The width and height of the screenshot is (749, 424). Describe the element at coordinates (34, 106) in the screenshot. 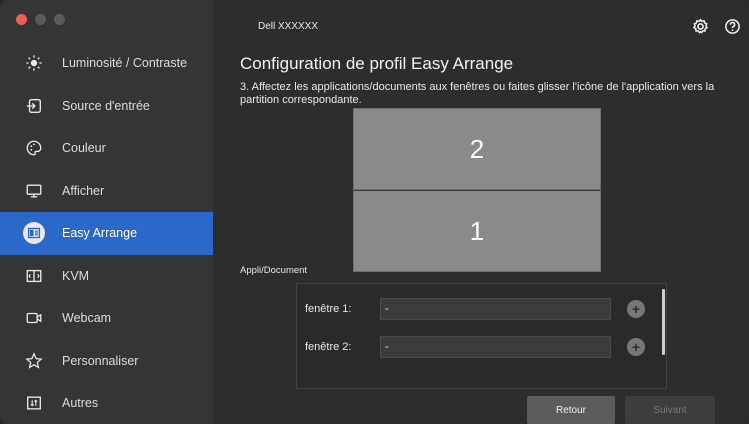

I see `input-source-icon` at that location.